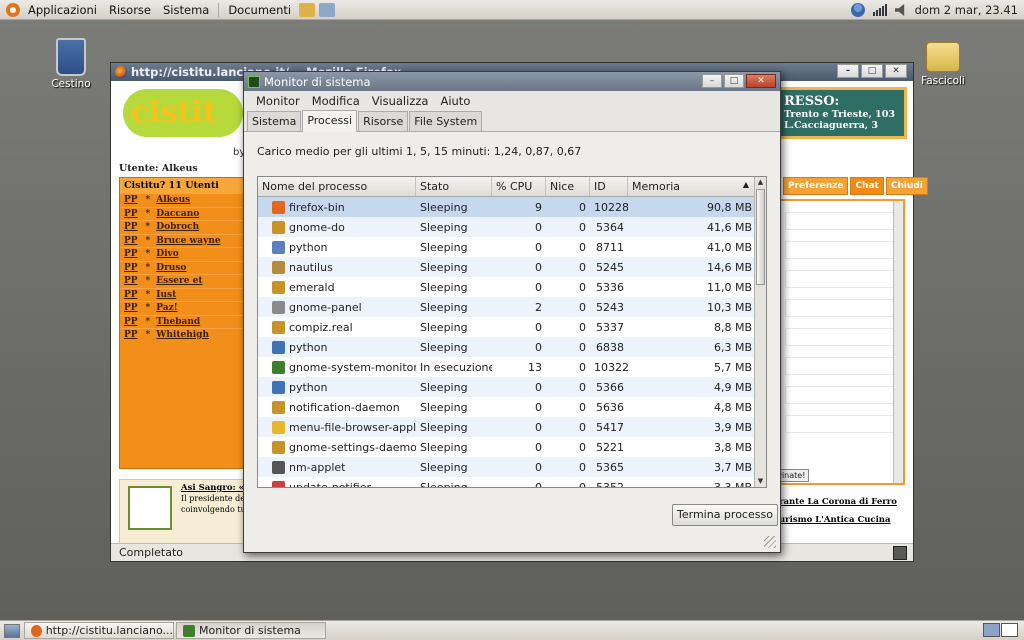 Image resolution: width=1024 pixels, height=640 pixels. I want to click on tab-risorse: Risorse, so click(383, 121).